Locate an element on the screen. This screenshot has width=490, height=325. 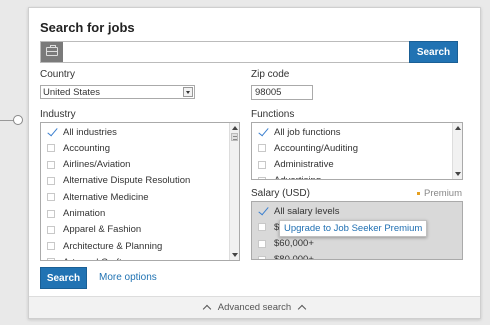
list-item-label: All industries is located at coordinates (90, 132).